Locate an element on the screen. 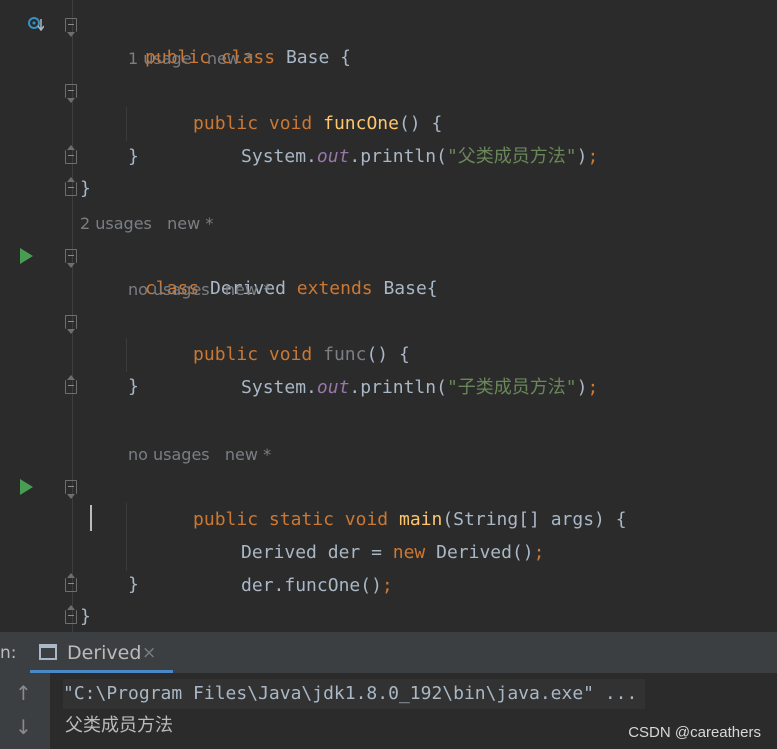 The height and width of the screenshot is (749, 777). console-output-line: 父类成员方法 is located at coordinates (119, 725).